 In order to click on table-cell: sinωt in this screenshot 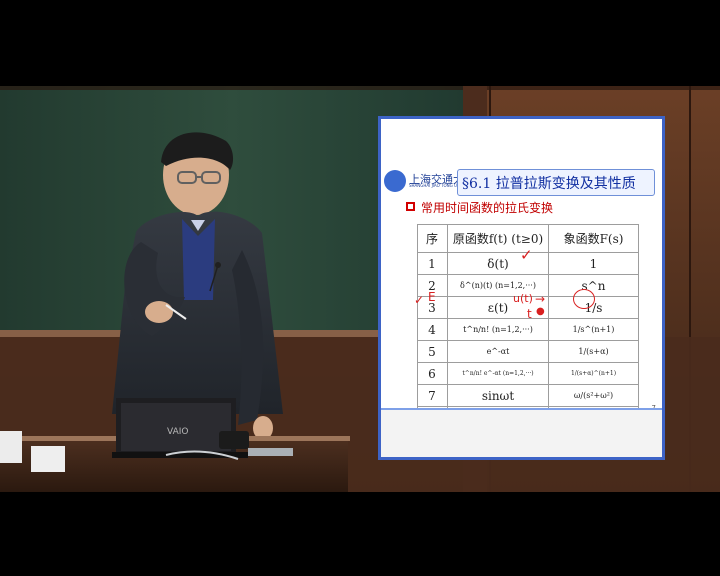, I will do `click(498, 395)`.